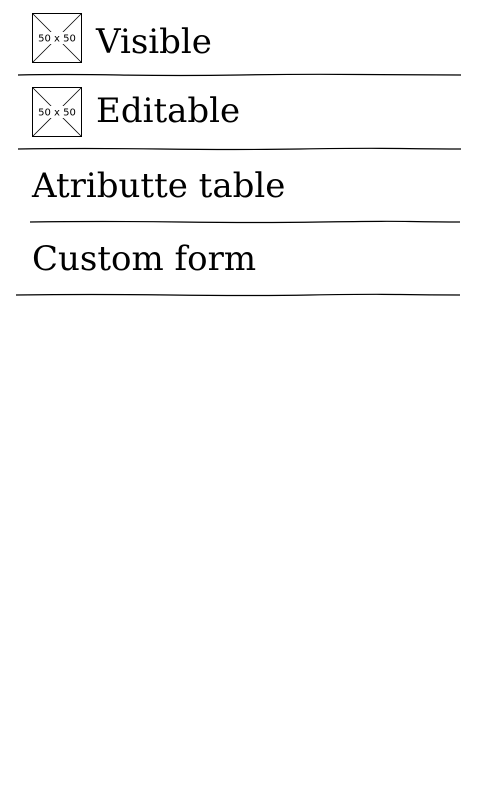 The image size is (480, 800). What do you see at coordinates (144, 259) in the screenshot?
I see `menu-item-label: Custom form` at bounding box center [144, 259].